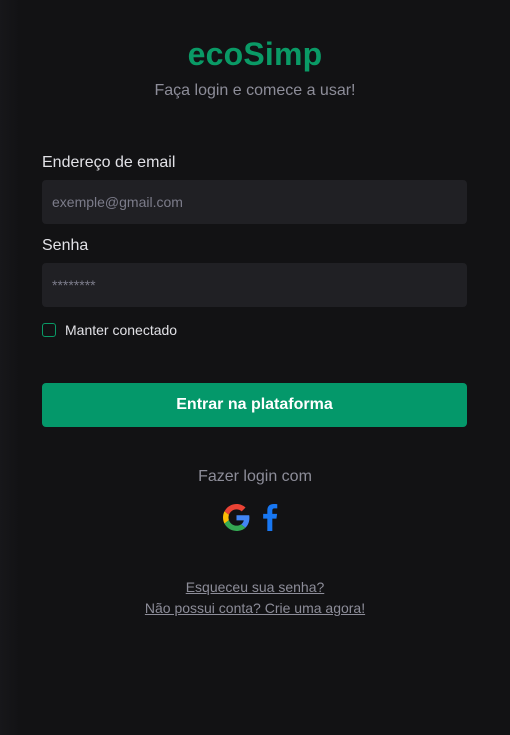  Describe the element at coordinates (254, 202) in the screenshot. I see `email-field` at that location.